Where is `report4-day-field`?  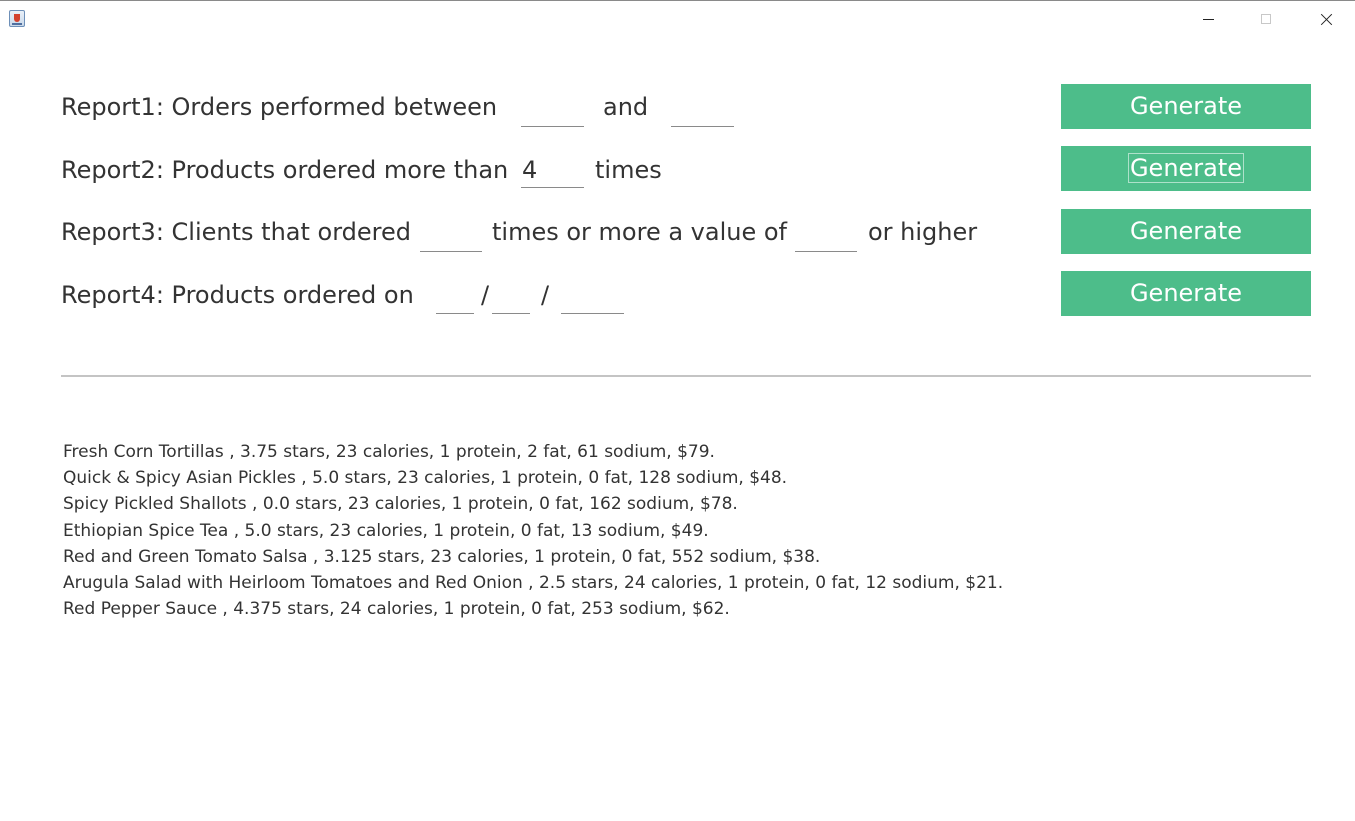
report4-day-field is located at coordinates (455, 299).